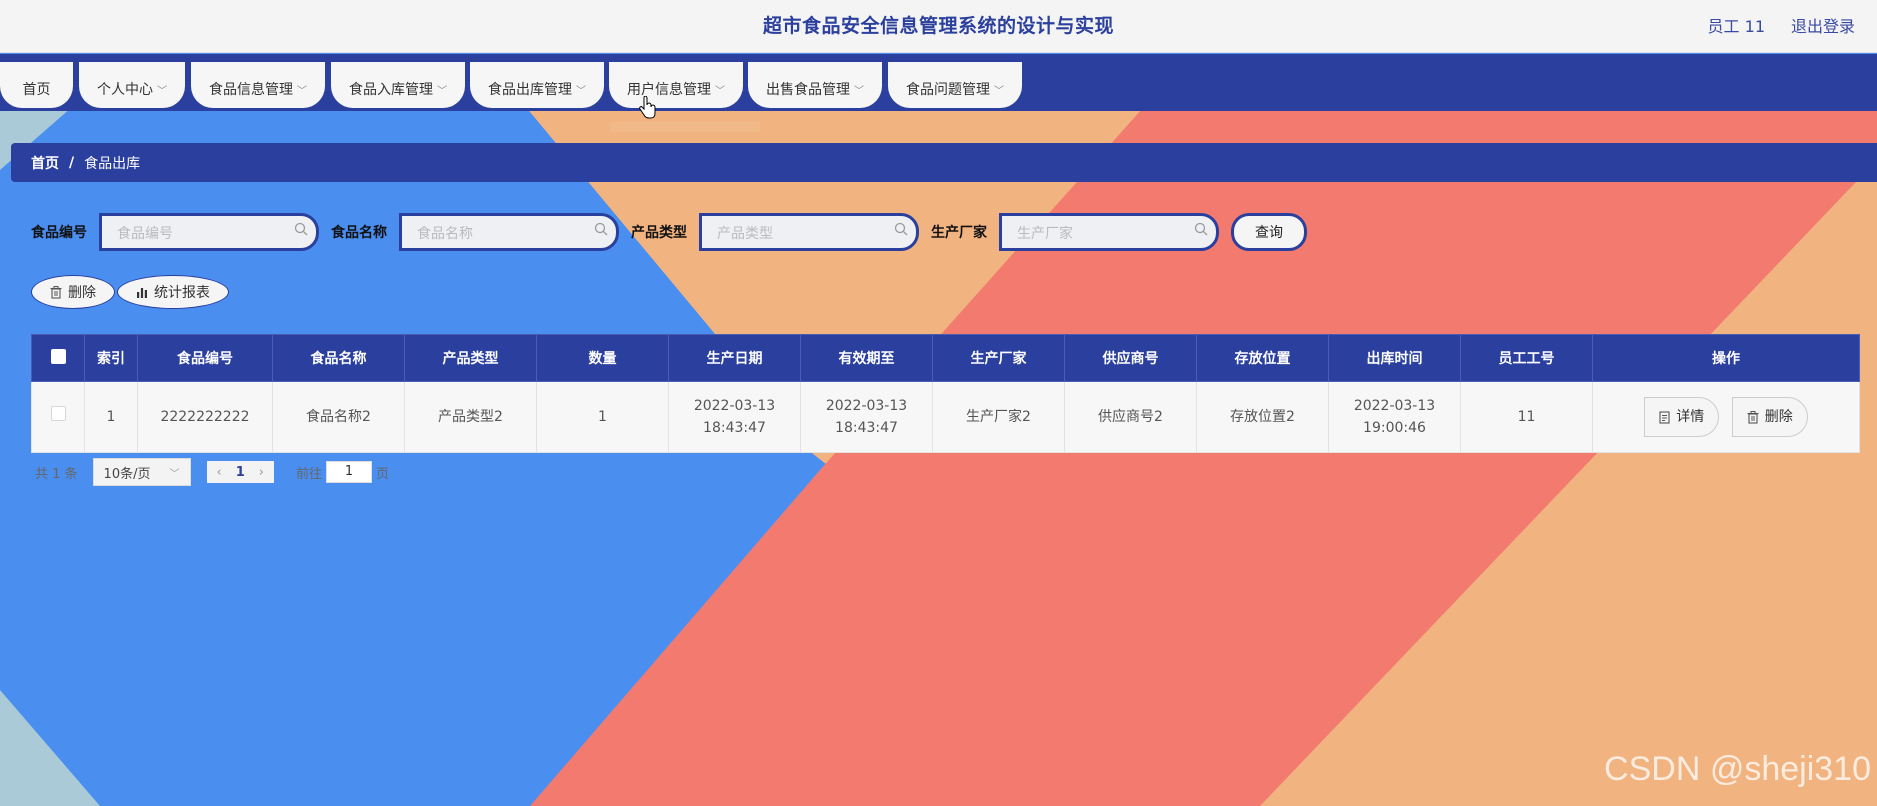  What do you see at coordinates (1526, 358) in the screenshot?
I see `col-header: 员工工号` at bounding box center [1526, 358].